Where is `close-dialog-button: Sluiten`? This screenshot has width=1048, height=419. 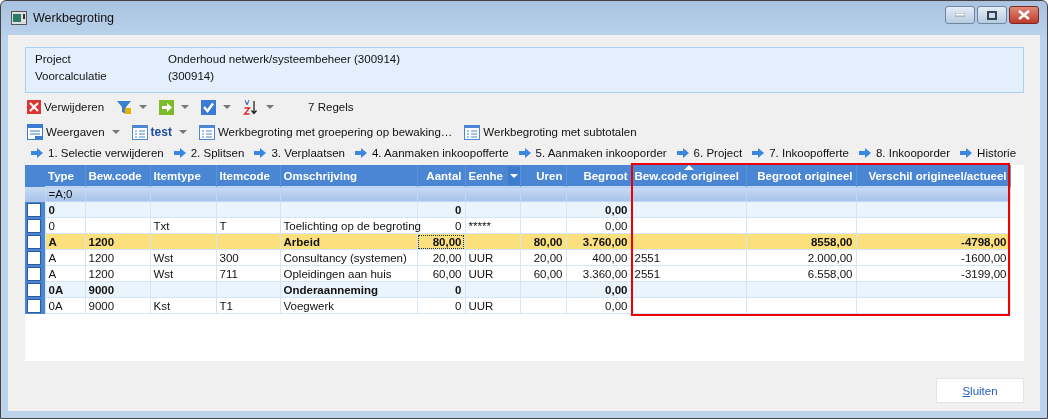 close-dialog-button: Sluiten is located at coordinates (980, 390).